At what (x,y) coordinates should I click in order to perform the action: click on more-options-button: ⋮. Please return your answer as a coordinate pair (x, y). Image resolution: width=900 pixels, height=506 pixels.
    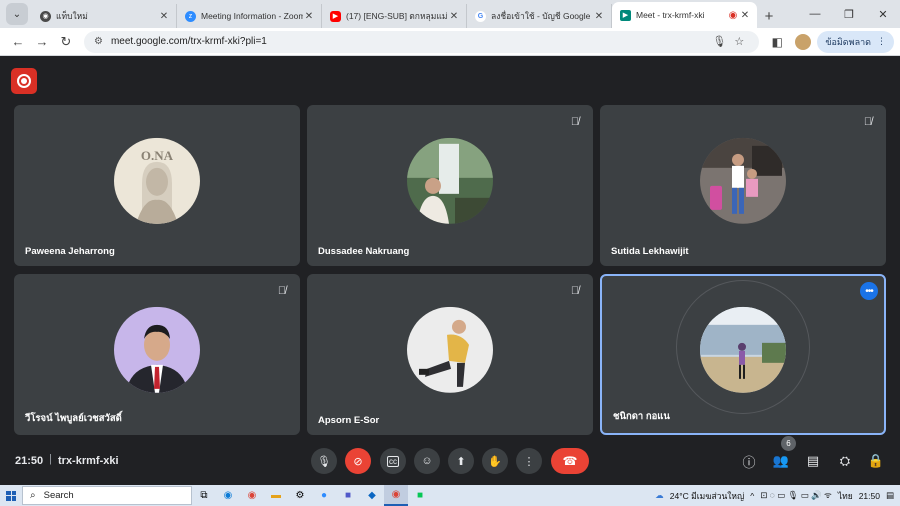
    Looking at the image, I should click on (529, 461).